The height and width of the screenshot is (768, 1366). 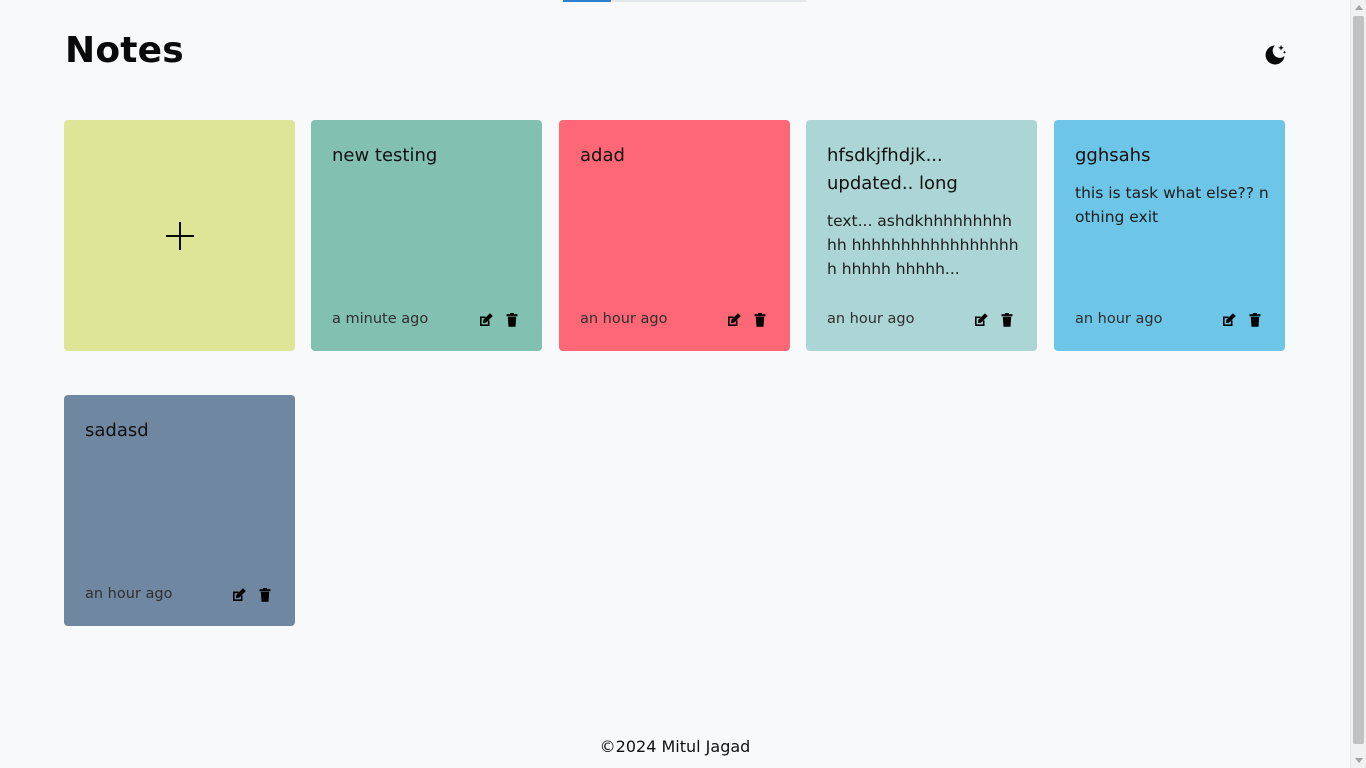 I want to click on note-title: hfsdkjfhdjk... updated.. long, so click(x=892, y=169).